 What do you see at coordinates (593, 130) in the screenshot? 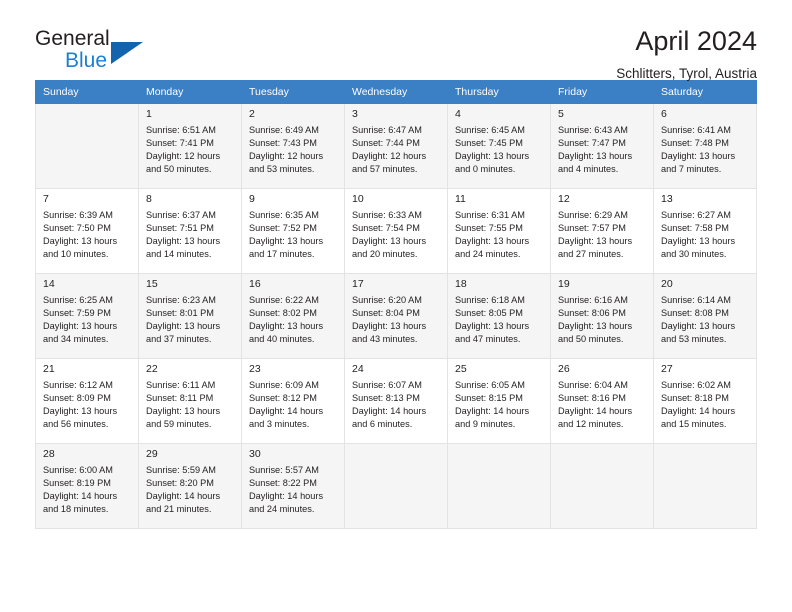
I see `sunrise-time: Sunrise: 6:43 AM` at bounding box center [593, 130].